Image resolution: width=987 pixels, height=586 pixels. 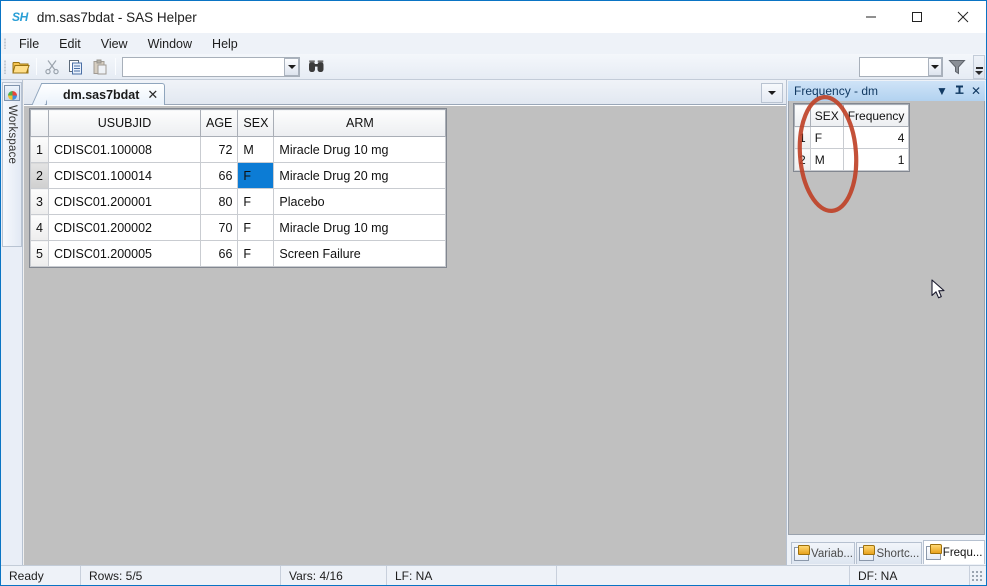 I want to click on frequency-row: 1 F 4, so click(x=852, y=137).